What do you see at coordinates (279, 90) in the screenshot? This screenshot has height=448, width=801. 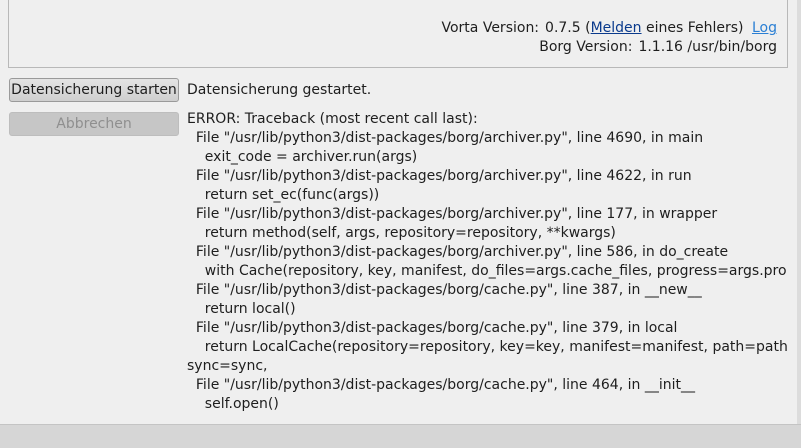 I see `status-message: Datensicherung gestartet.` at bounding box center [279, 90].